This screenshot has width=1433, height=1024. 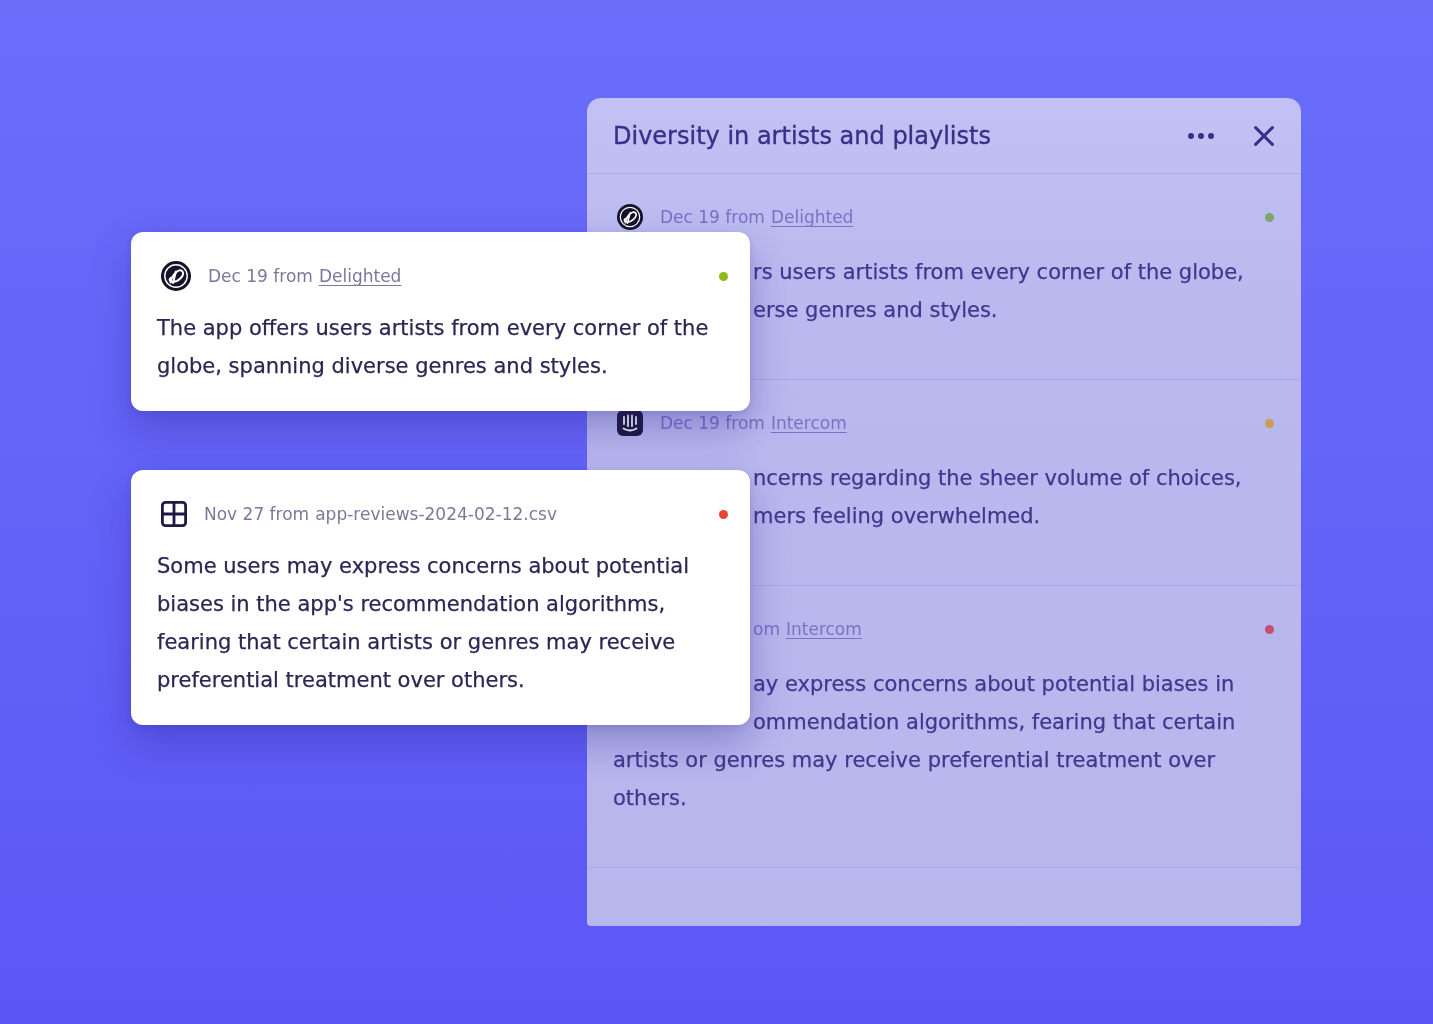 I want to click on more-icon, so click(x=1201, y=135).